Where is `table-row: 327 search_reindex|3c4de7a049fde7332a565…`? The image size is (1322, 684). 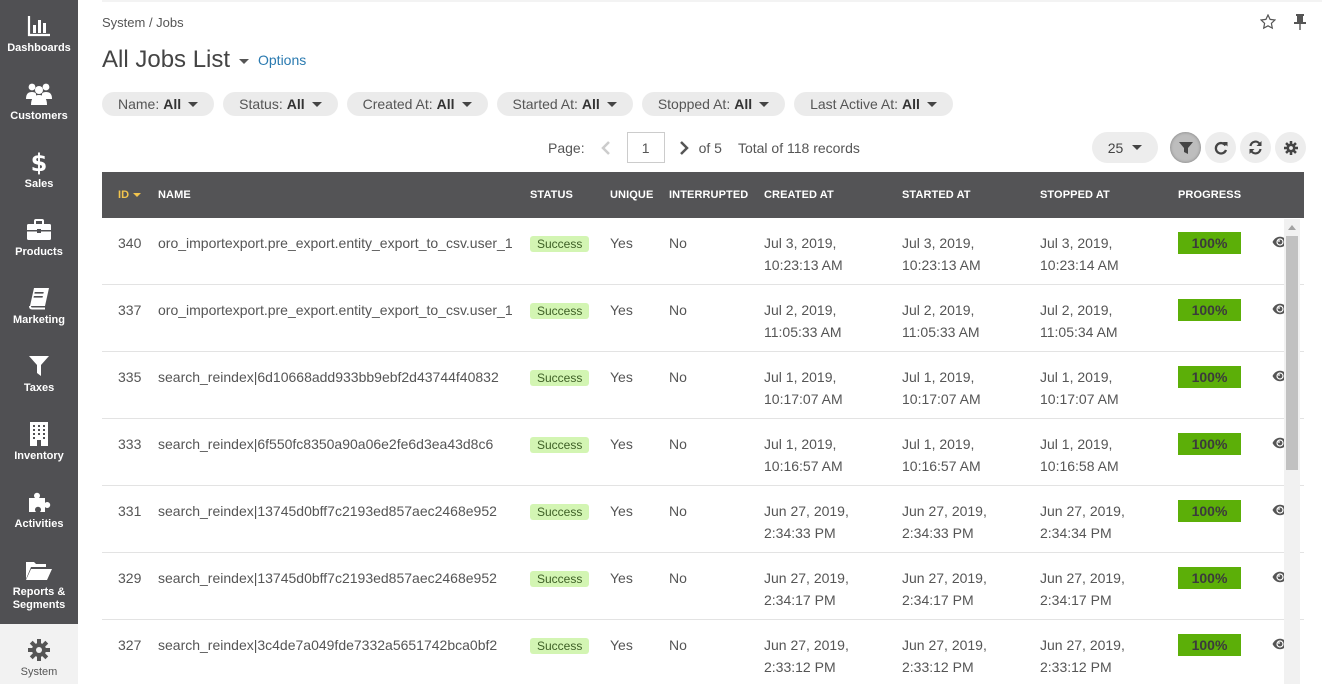 table-row: 327 search_reindex|3c4de7a049fde7332a565… is located at coordinates (703, 652).